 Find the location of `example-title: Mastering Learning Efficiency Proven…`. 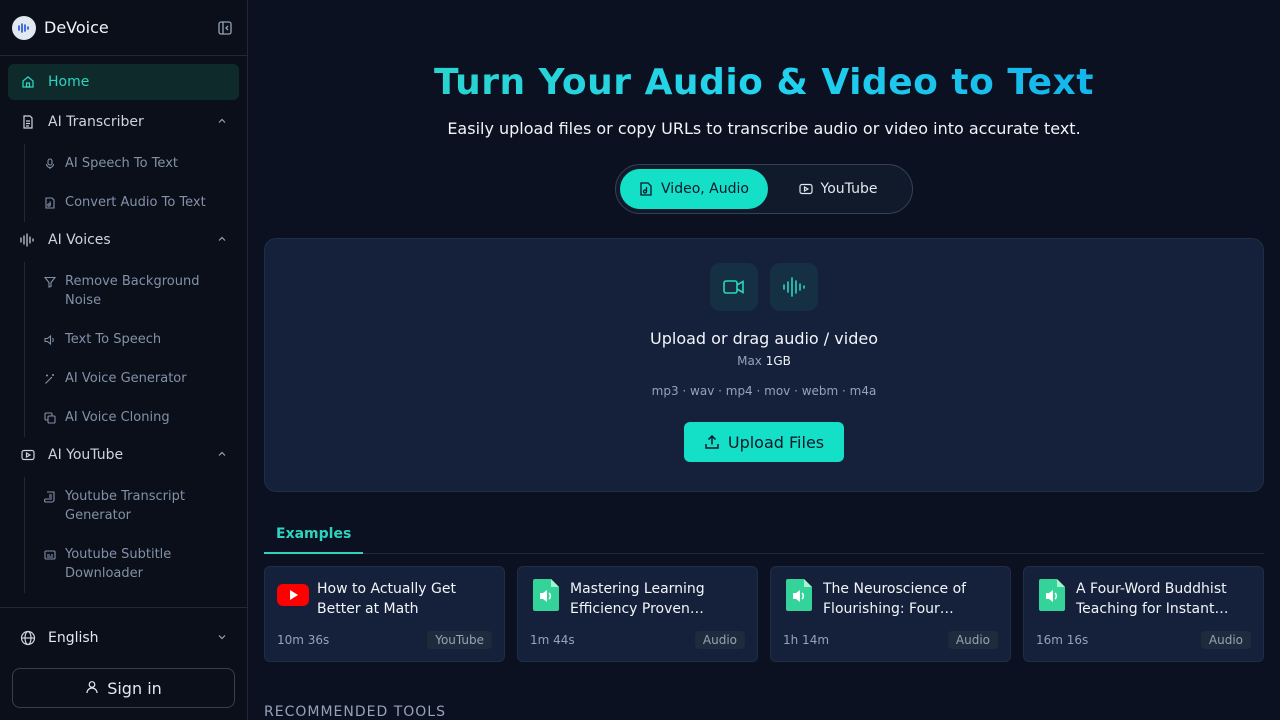

example-title: Mastering Learning Efficiency Proven… is located at coordinates (637, 599).